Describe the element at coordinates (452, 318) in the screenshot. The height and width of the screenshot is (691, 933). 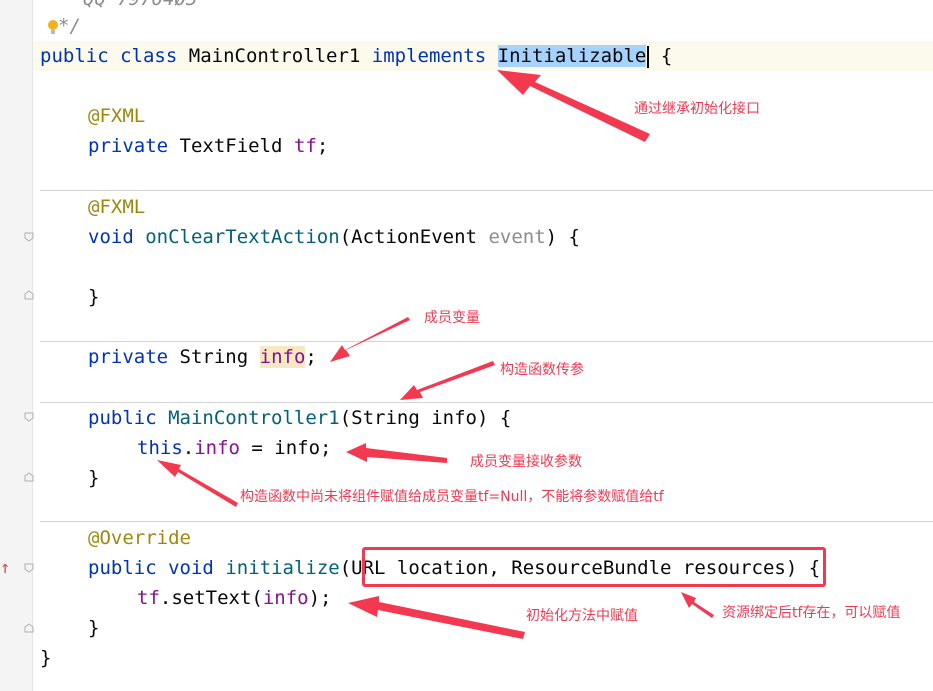
I see `annotation-note: 成员变量` at that location.